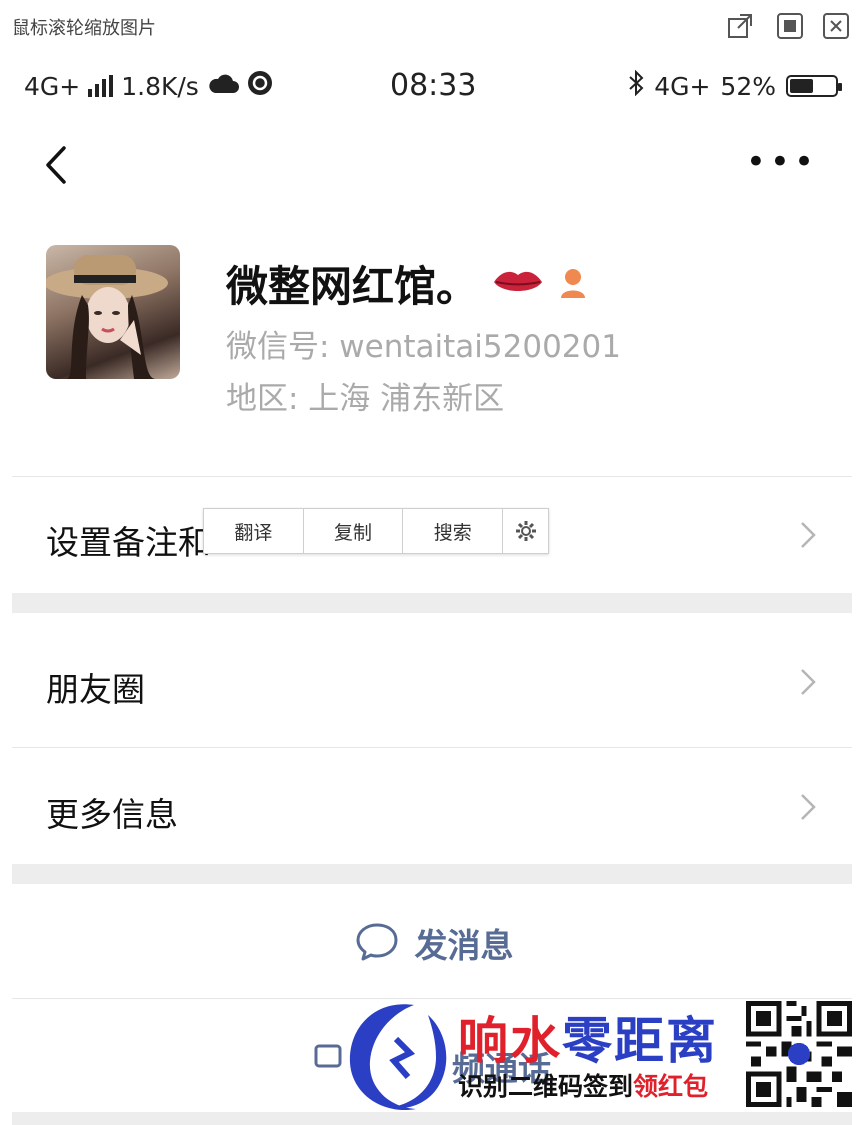 This screenshot has height=1125, width=868. I want to click on chat-bubble-icon, so click(377, 943).